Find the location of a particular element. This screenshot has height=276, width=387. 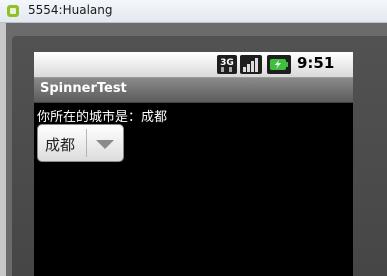

app-title: SpinnerTest is located at coordinates (83, 88).